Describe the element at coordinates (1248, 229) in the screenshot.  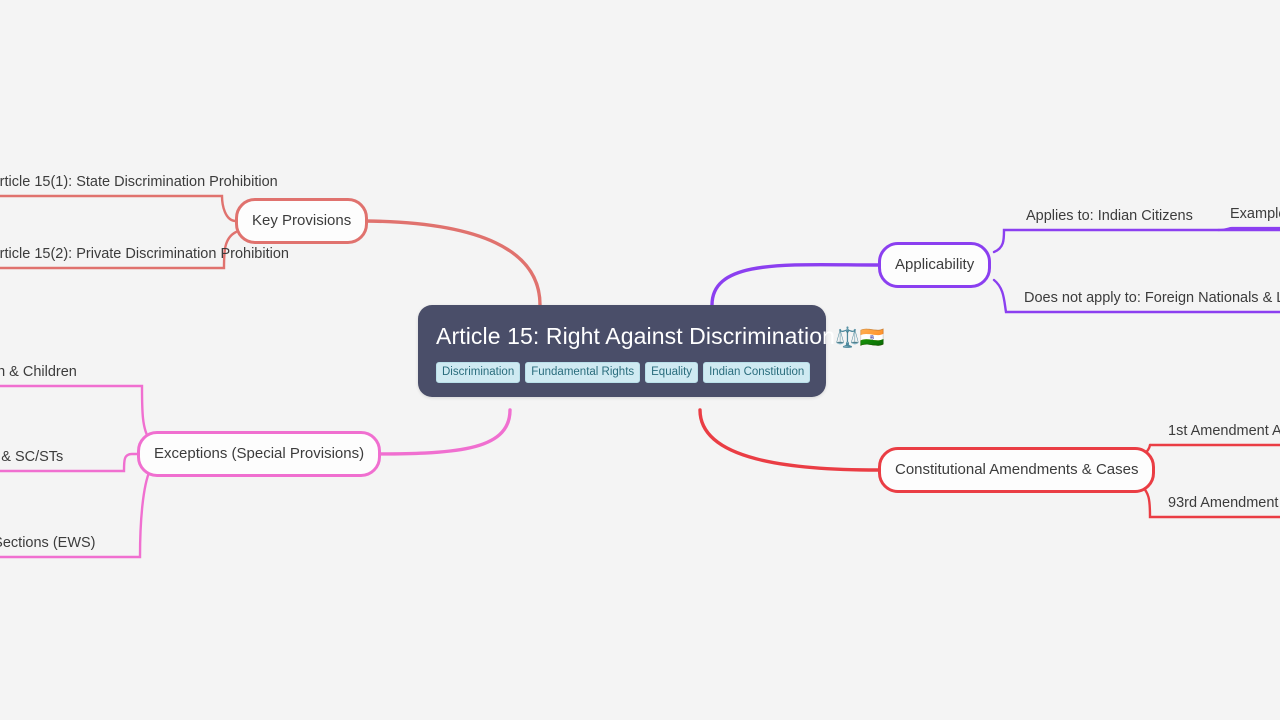
I see `connector-applies-to-example` at that location.